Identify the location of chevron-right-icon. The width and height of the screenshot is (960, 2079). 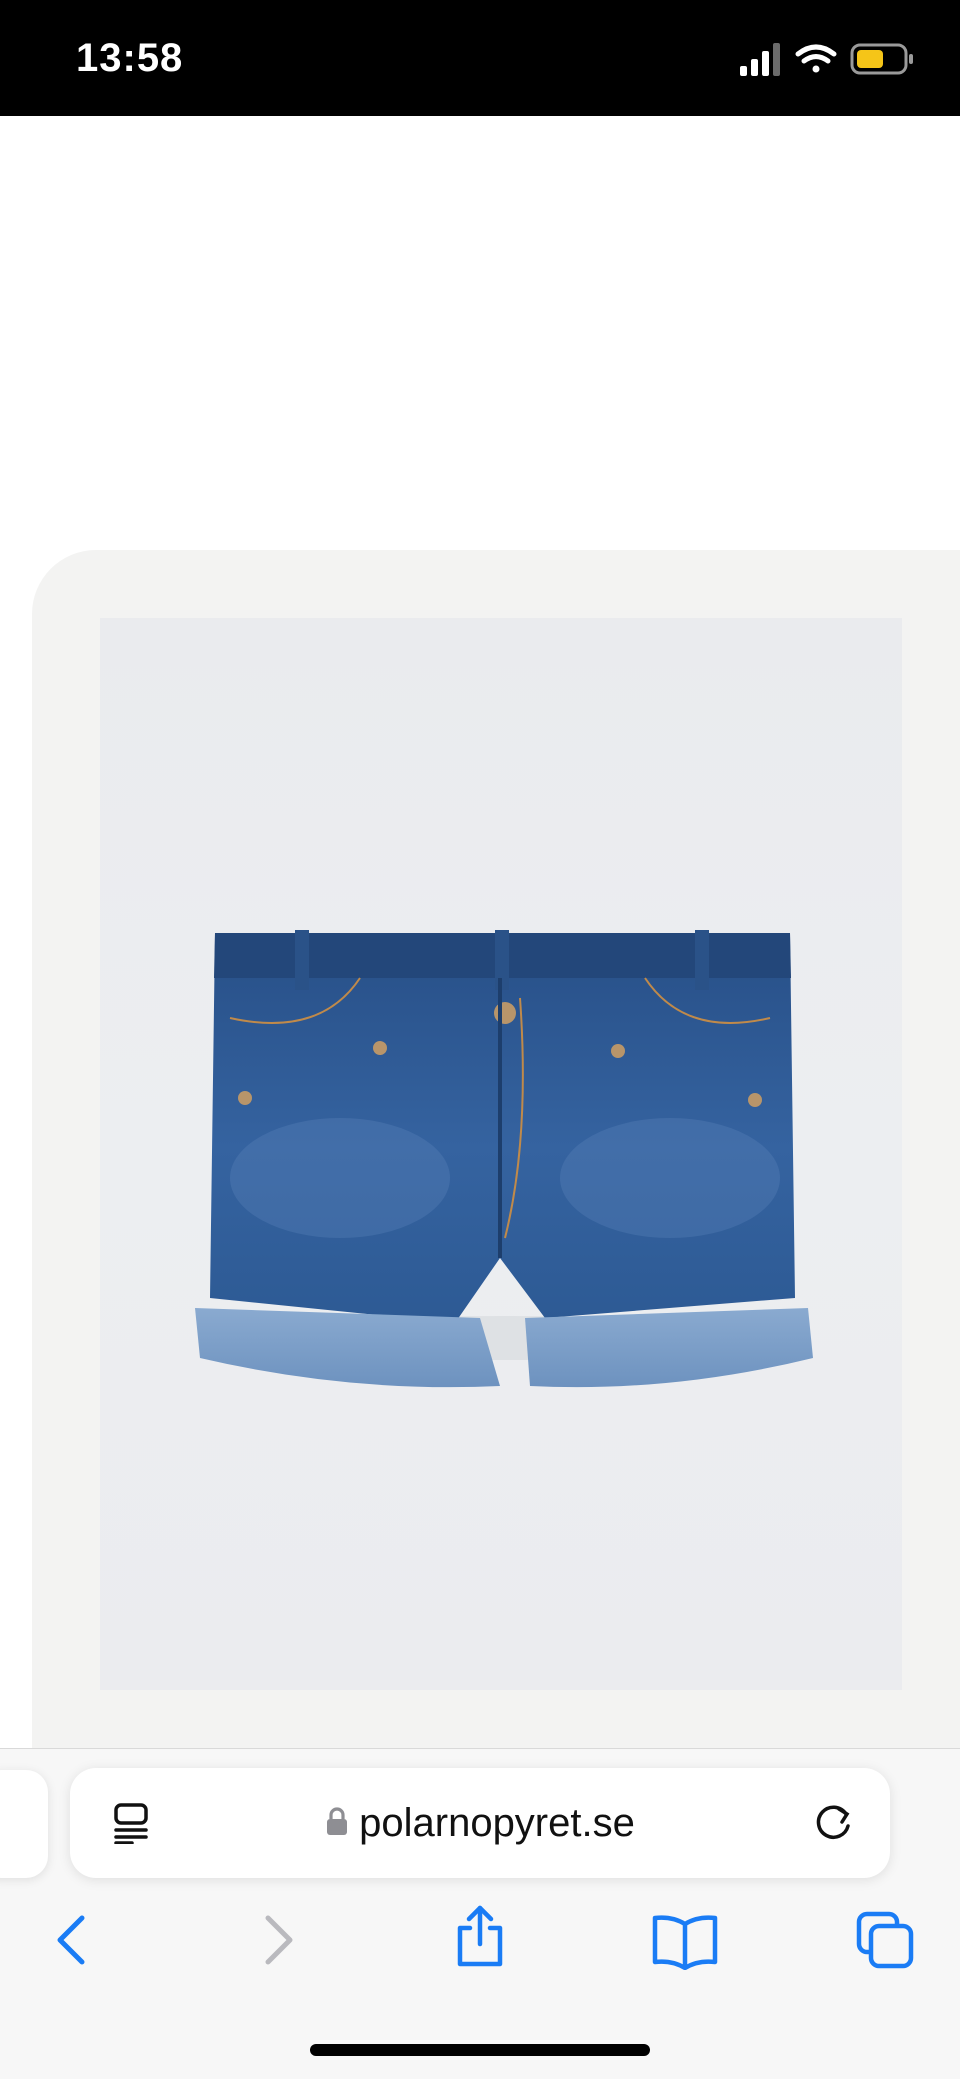
(279, 1940).